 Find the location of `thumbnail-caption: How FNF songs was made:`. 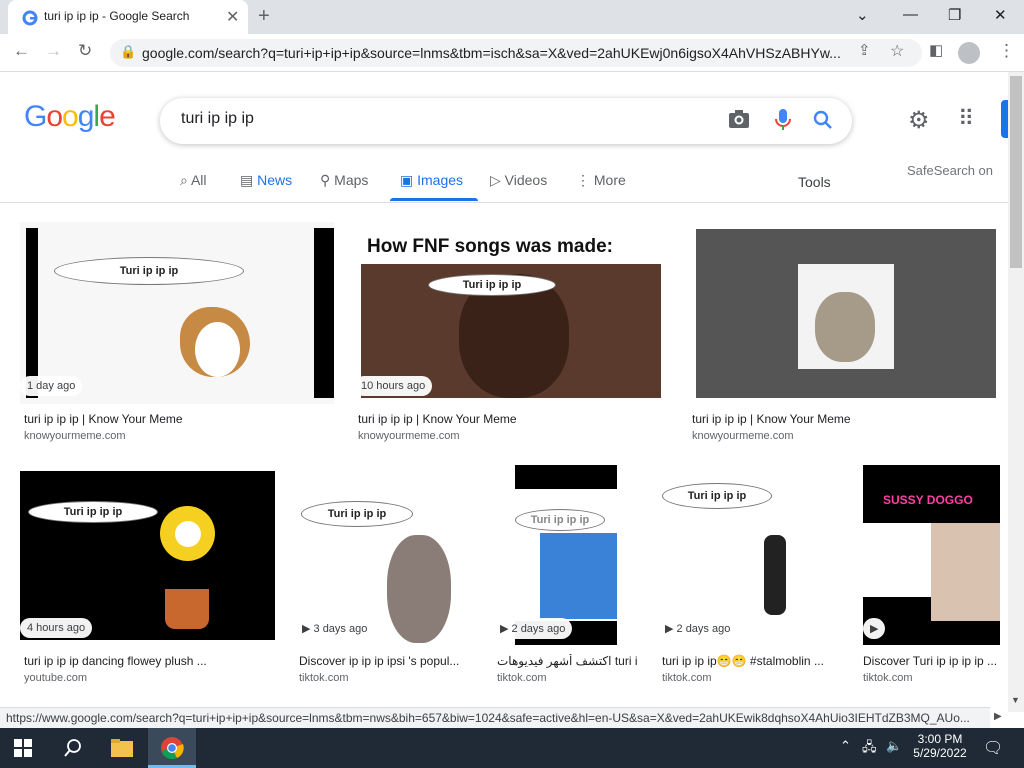

thumbnail-caption: How FNF songs was made: is located at coordinates (490, 246).